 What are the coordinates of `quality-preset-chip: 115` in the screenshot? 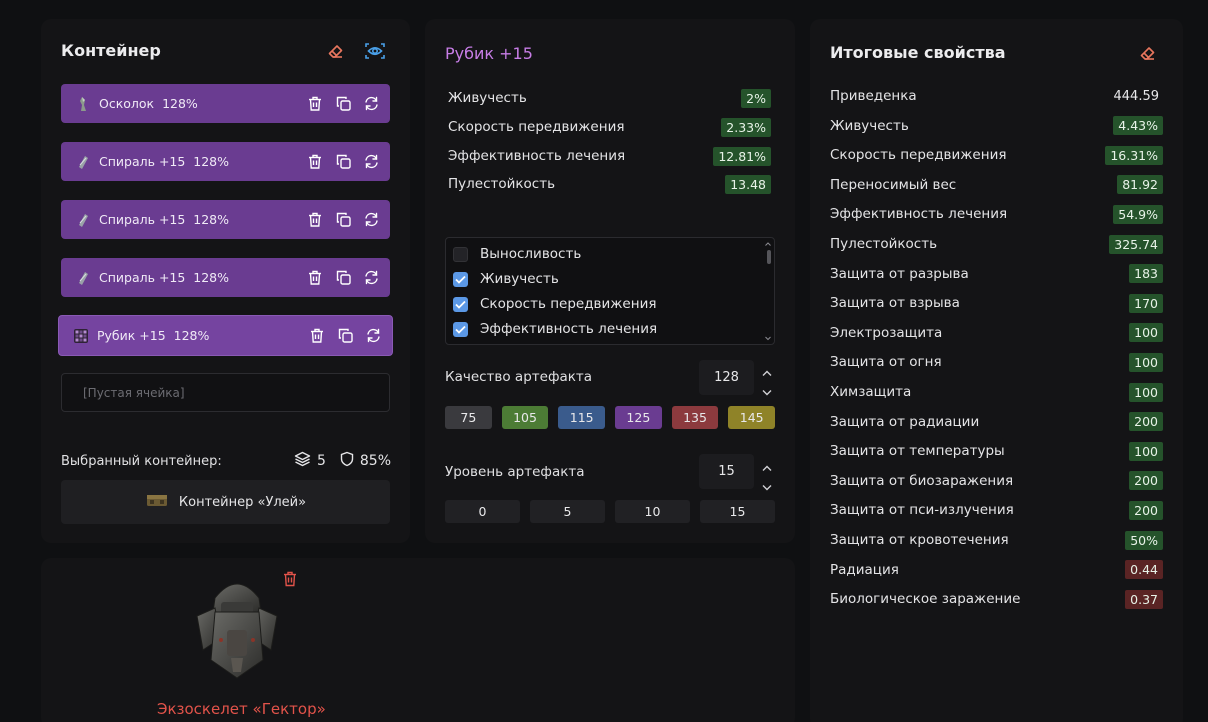 It's located at (582, 417).